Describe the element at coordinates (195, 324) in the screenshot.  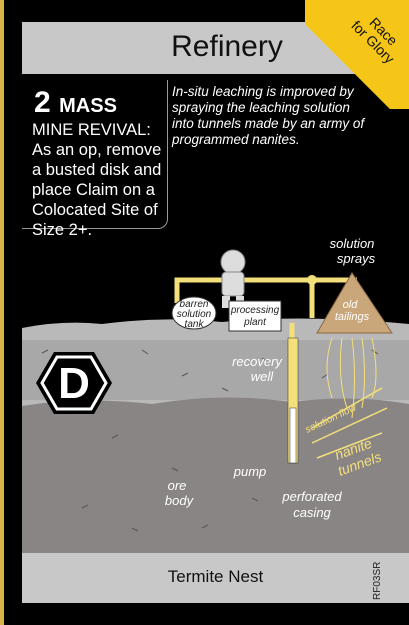
I see `svg-text: tank` at that location.